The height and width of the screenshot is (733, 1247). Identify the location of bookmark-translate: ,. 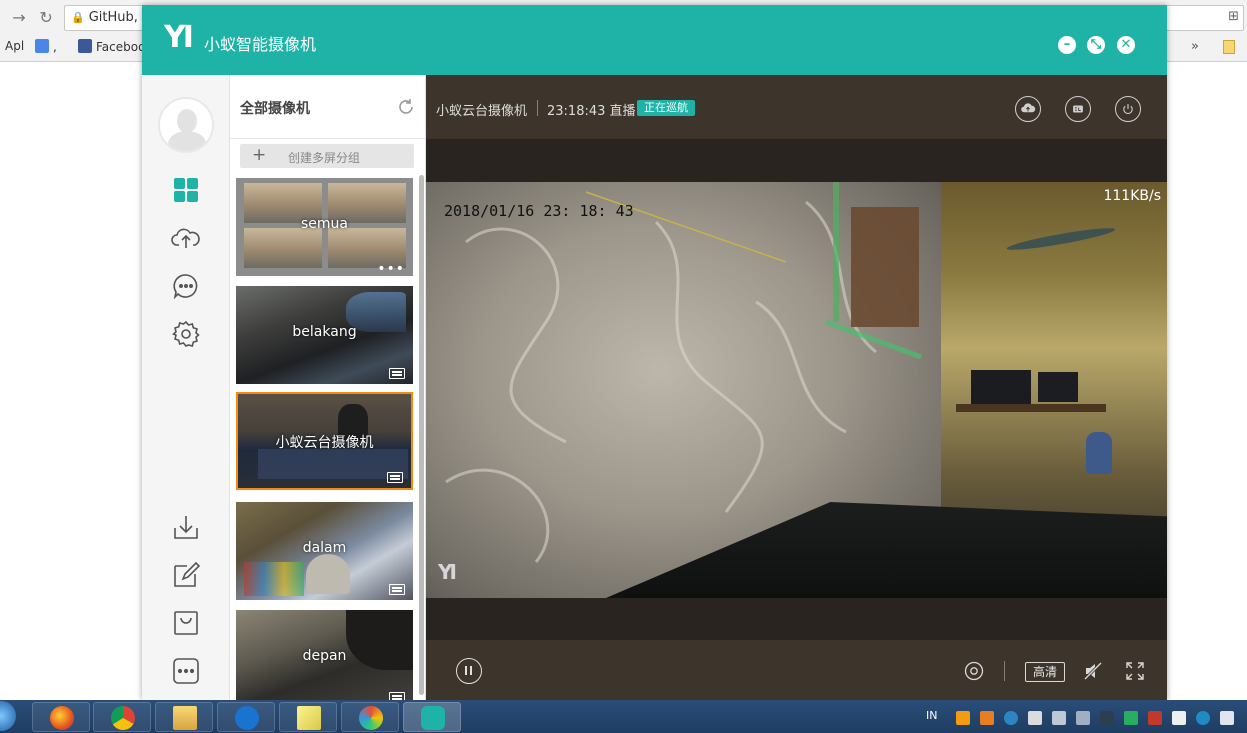
(46, 46).